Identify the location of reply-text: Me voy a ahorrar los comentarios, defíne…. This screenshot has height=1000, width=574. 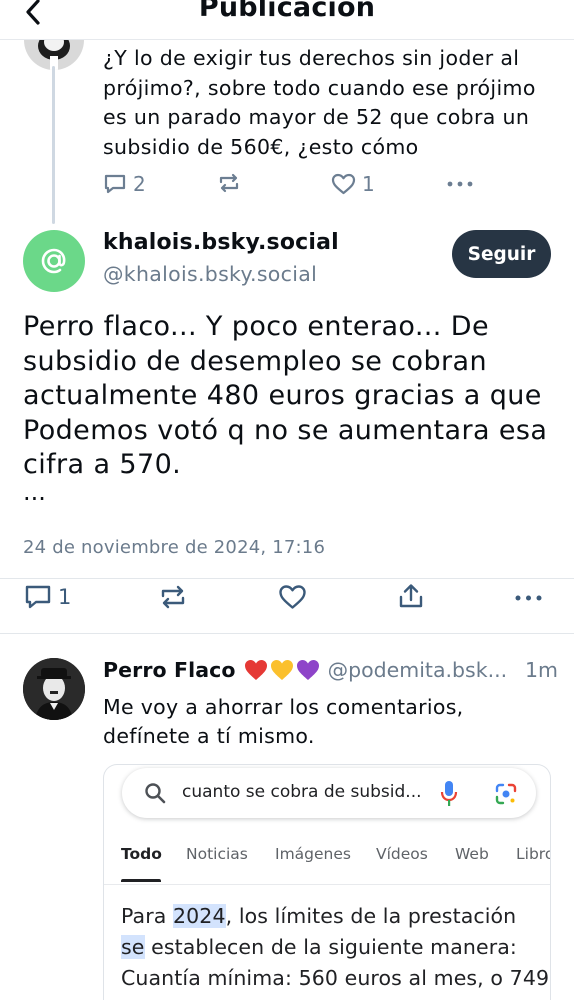
(283, 721).